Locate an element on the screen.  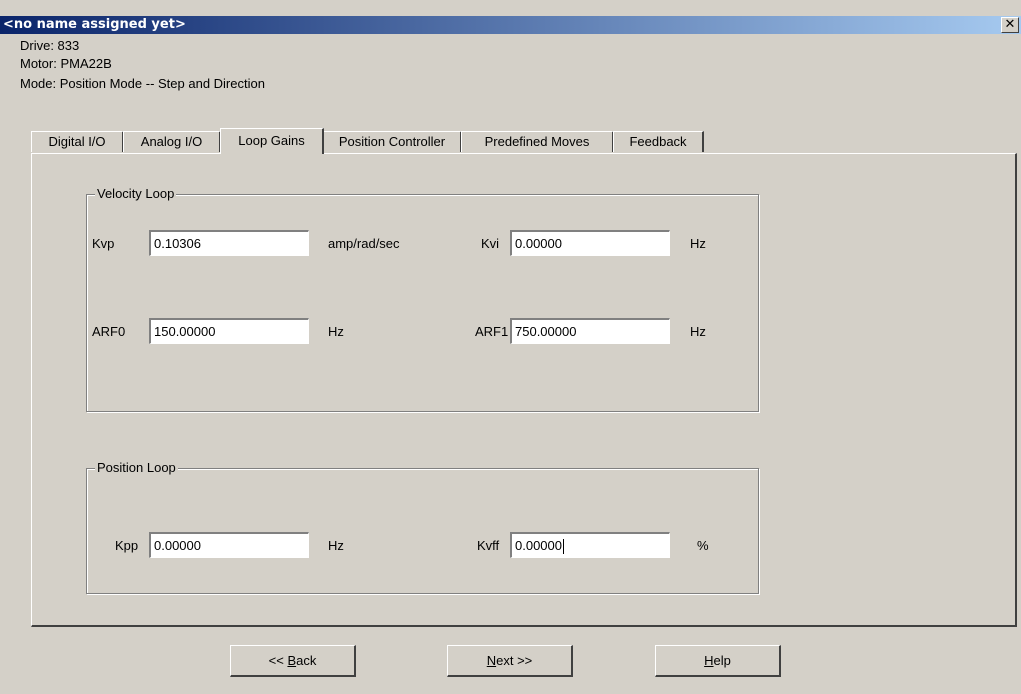
kvp-value: 0.10306 is located at coordinates (177, 243).